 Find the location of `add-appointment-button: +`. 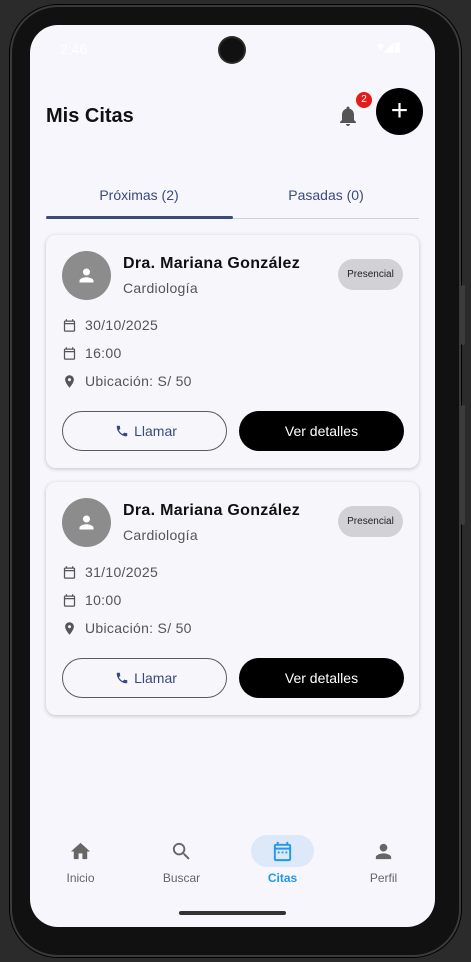

add-appointment-button: + is located at coordinates (399, 111).